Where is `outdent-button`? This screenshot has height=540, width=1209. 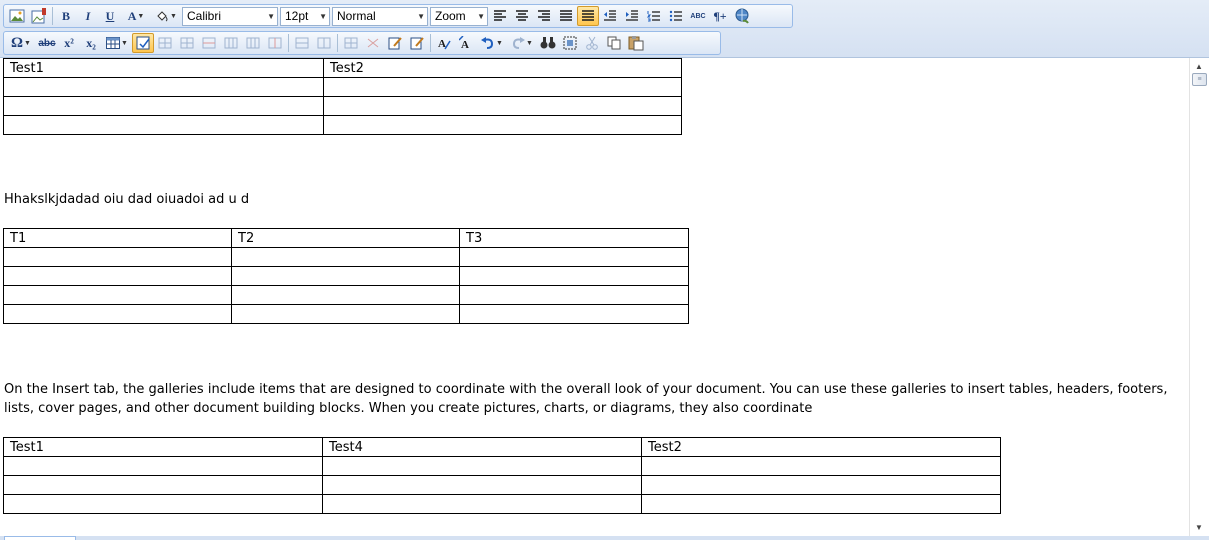 outdent-button is located at coordinates (610, 16).